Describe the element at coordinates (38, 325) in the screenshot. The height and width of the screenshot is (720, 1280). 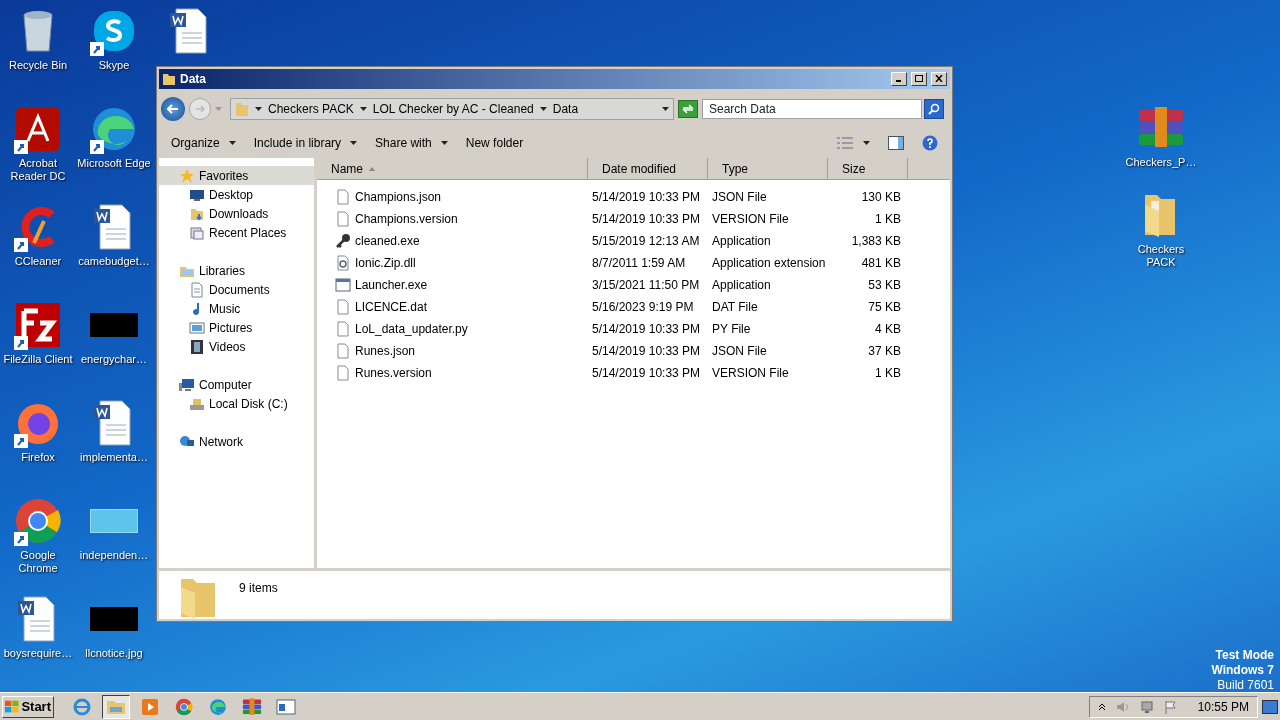
I see `filezilla-icon` at that location.